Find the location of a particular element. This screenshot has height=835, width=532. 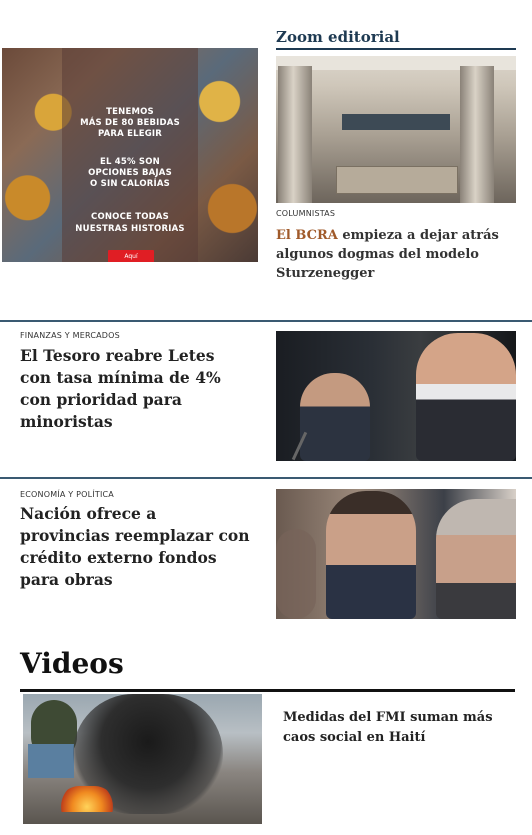

haiti-video-thumbnail is located at coordinates (142, 759).